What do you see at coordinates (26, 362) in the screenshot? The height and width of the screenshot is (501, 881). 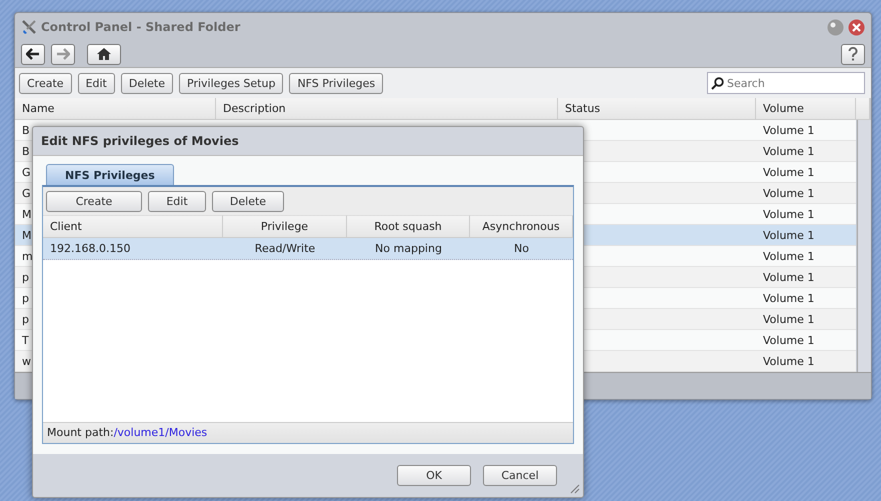 I see `table-cell-text: w` at bounding box center [26, 362].